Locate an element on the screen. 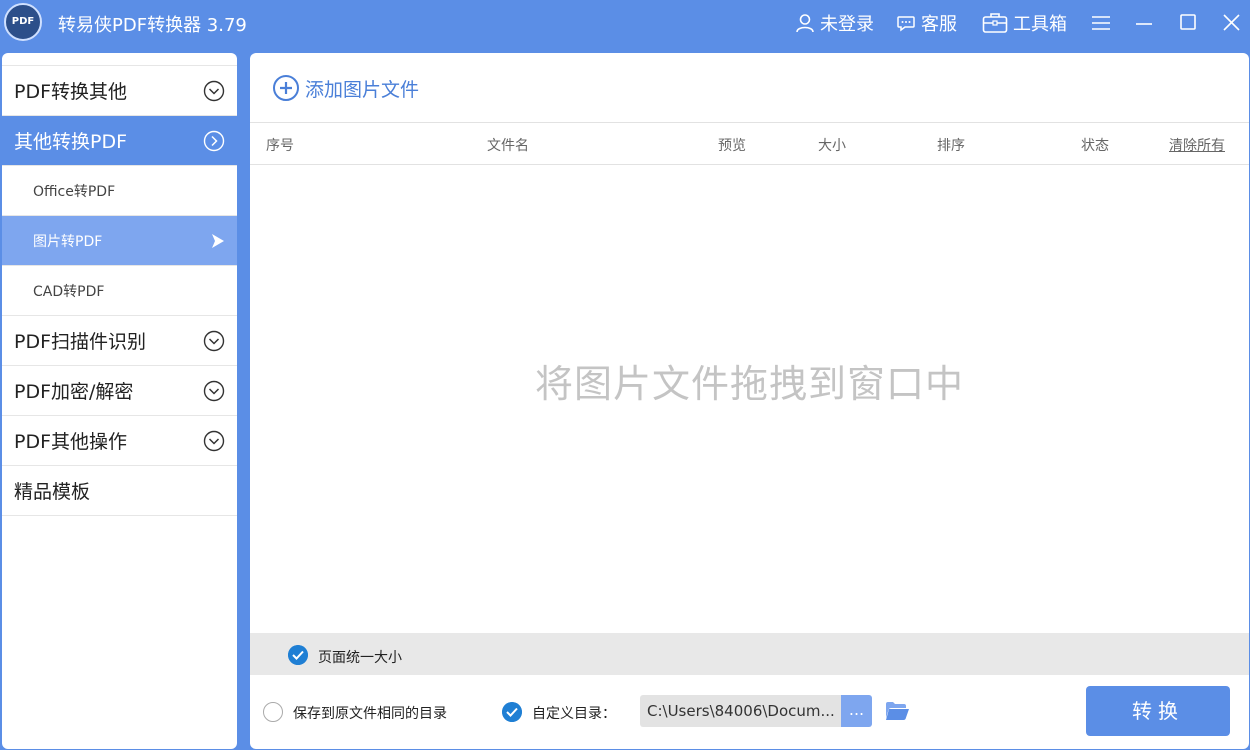 The image size is (1250, 750). sidebar-item-label: PDF扫描件识别 is located at coordinates (80, 342).